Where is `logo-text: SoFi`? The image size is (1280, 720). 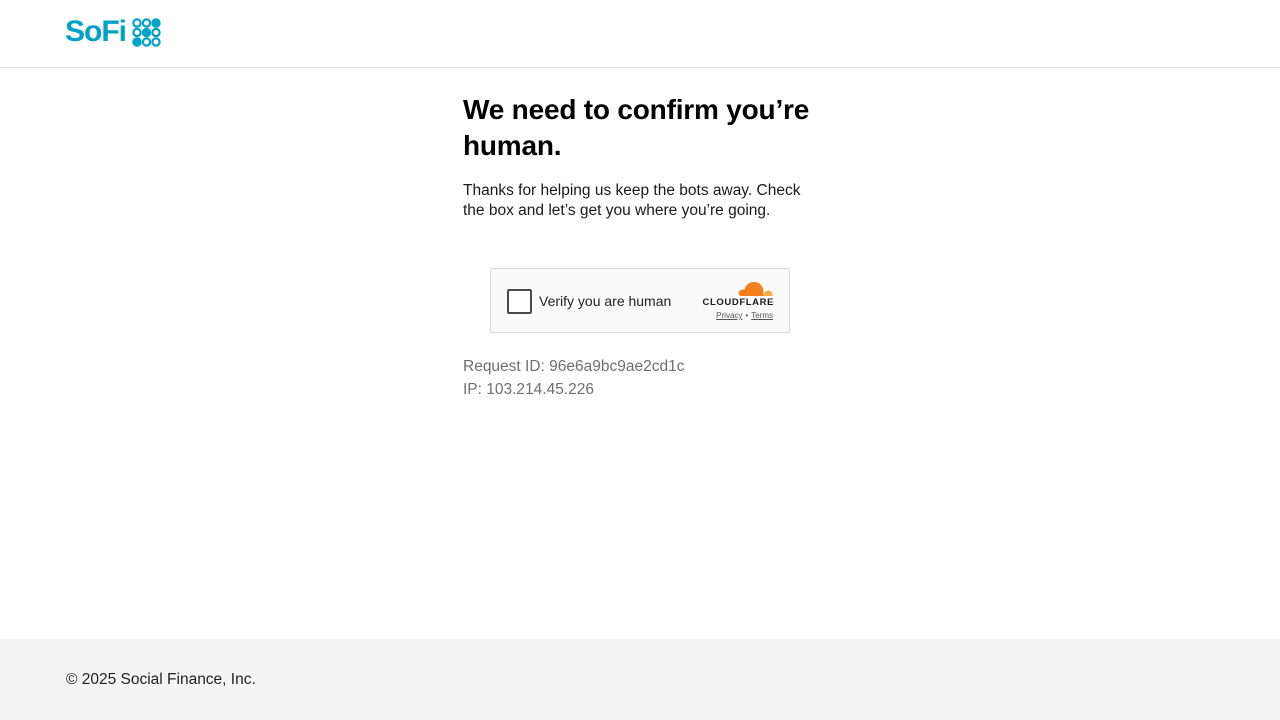
logo-text: SoFi is located at coordinates (96, 31).